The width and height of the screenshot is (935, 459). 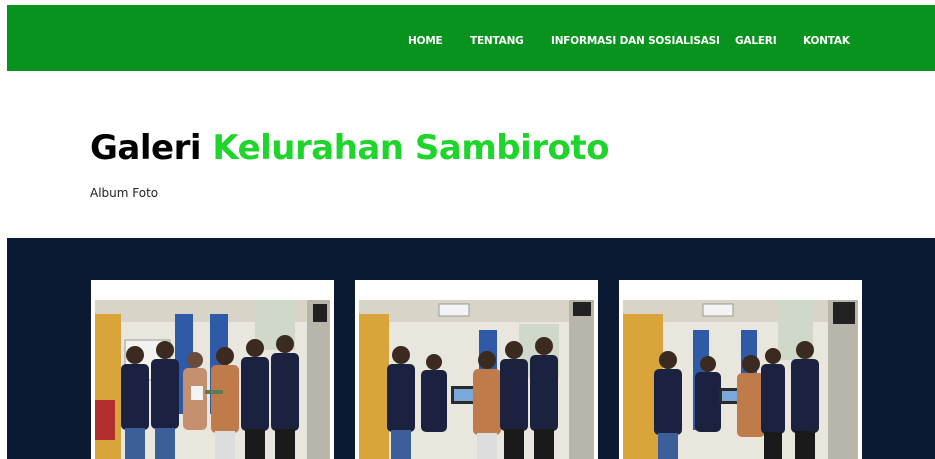 I want to click on page-subtitle: Album Foto, so click(x=124, y=193).